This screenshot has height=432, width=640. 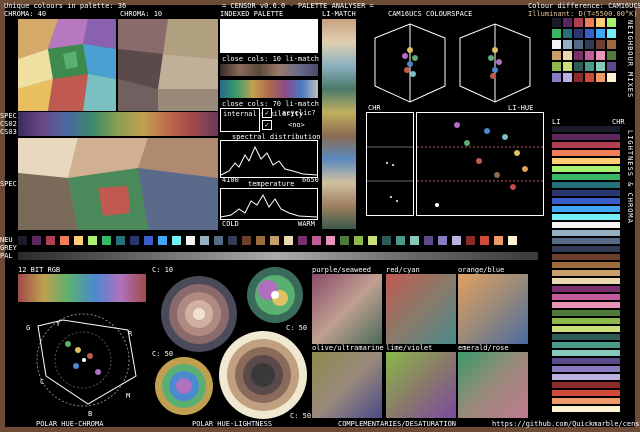 I want to click on purple-seaweed-tile, so click(x=347, y=309).